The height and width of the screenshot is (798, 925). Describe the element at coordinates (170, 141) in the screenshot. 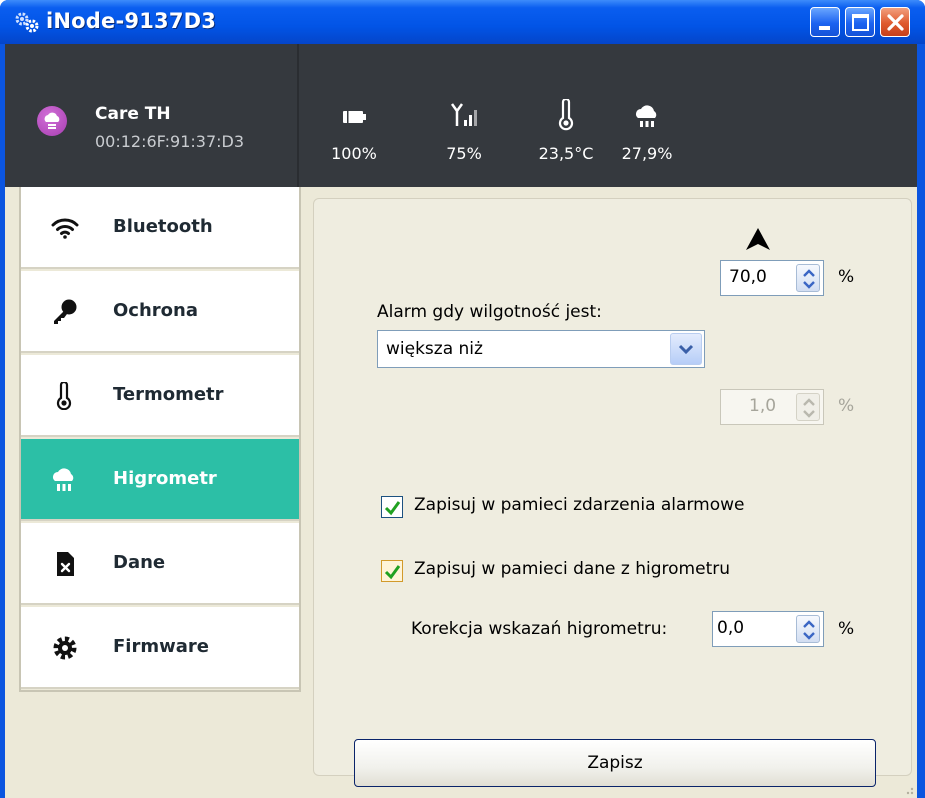

I see `device-mac: 00:12:6F:91:37:D3` at that location.